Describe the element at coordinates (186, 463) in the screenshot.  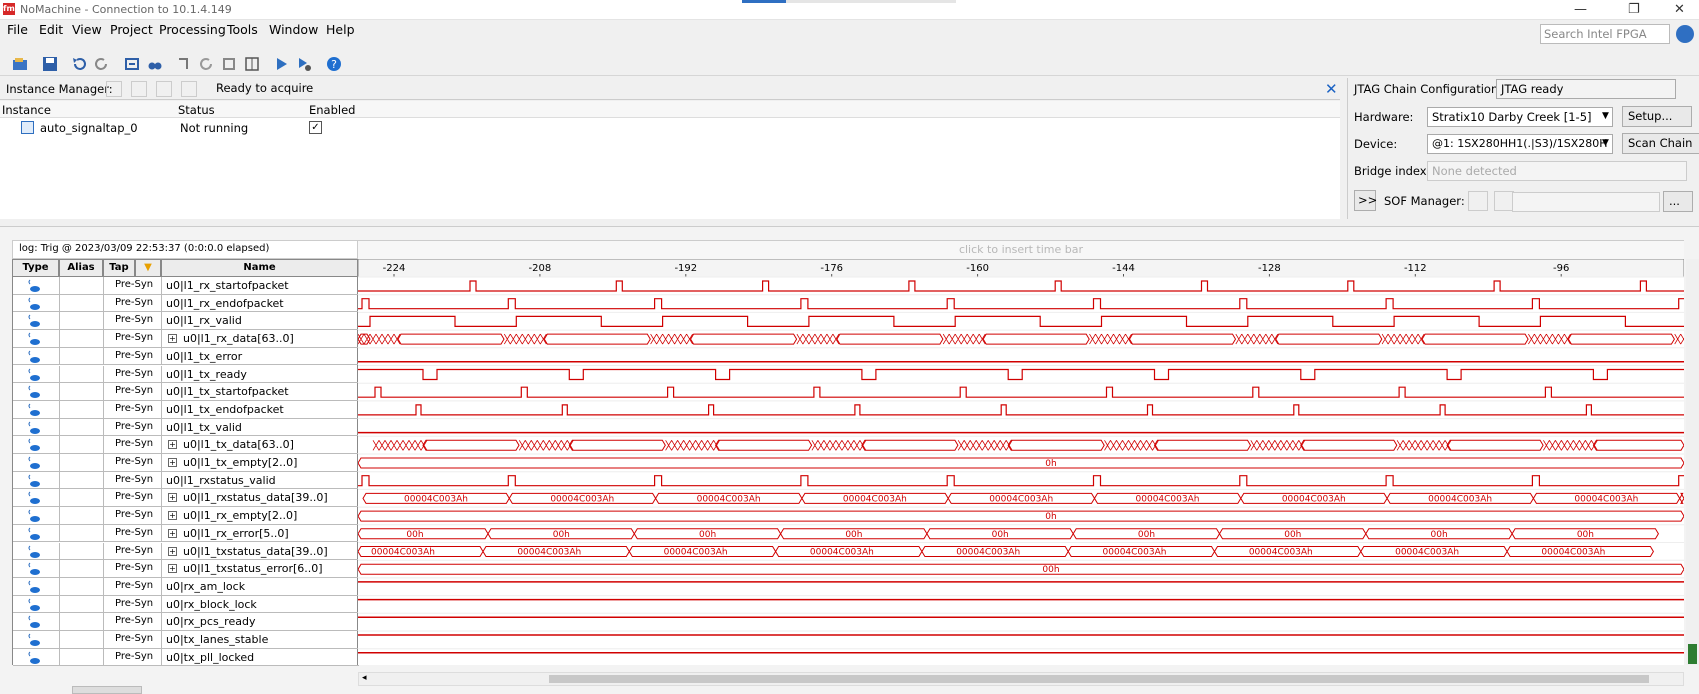
I see `signal-row: Pre-Syn + u0|l1_tx_empty[2..0]` at that location.